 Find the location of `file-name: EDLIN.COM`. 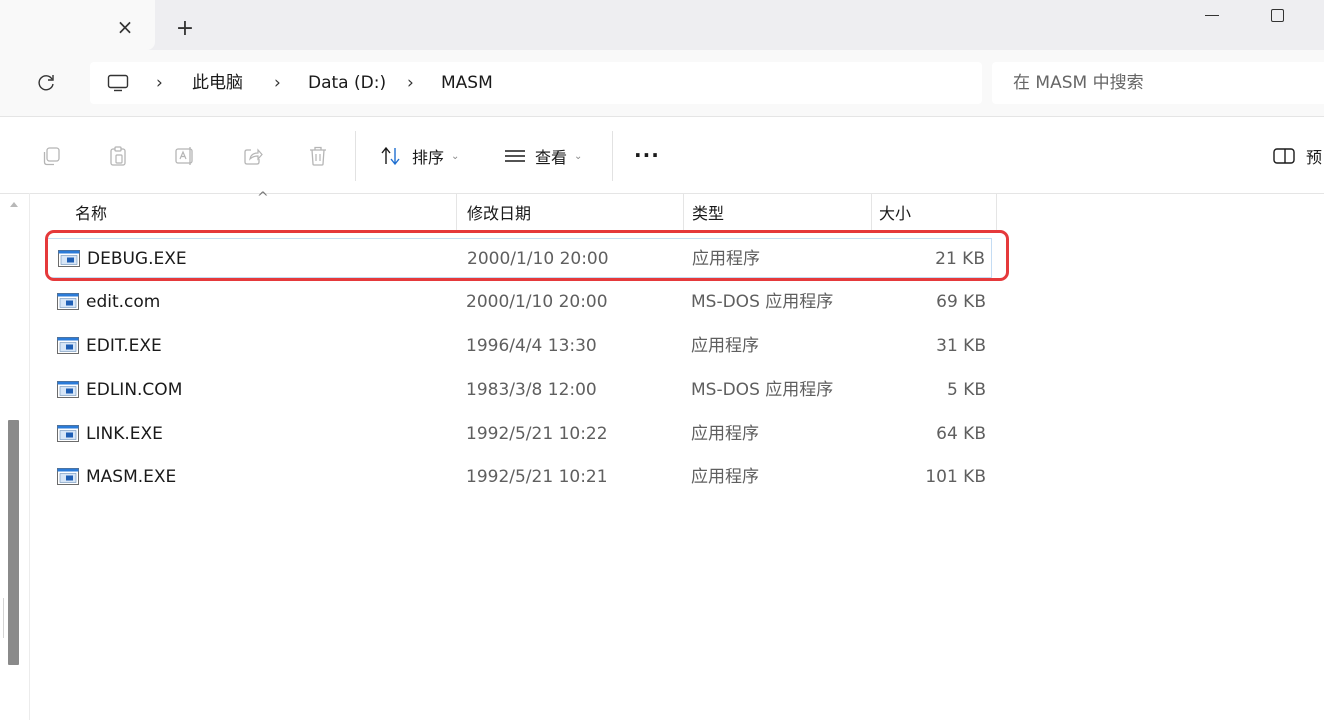

file-name: EDLIN.COM is located at coordinates (134, 390).